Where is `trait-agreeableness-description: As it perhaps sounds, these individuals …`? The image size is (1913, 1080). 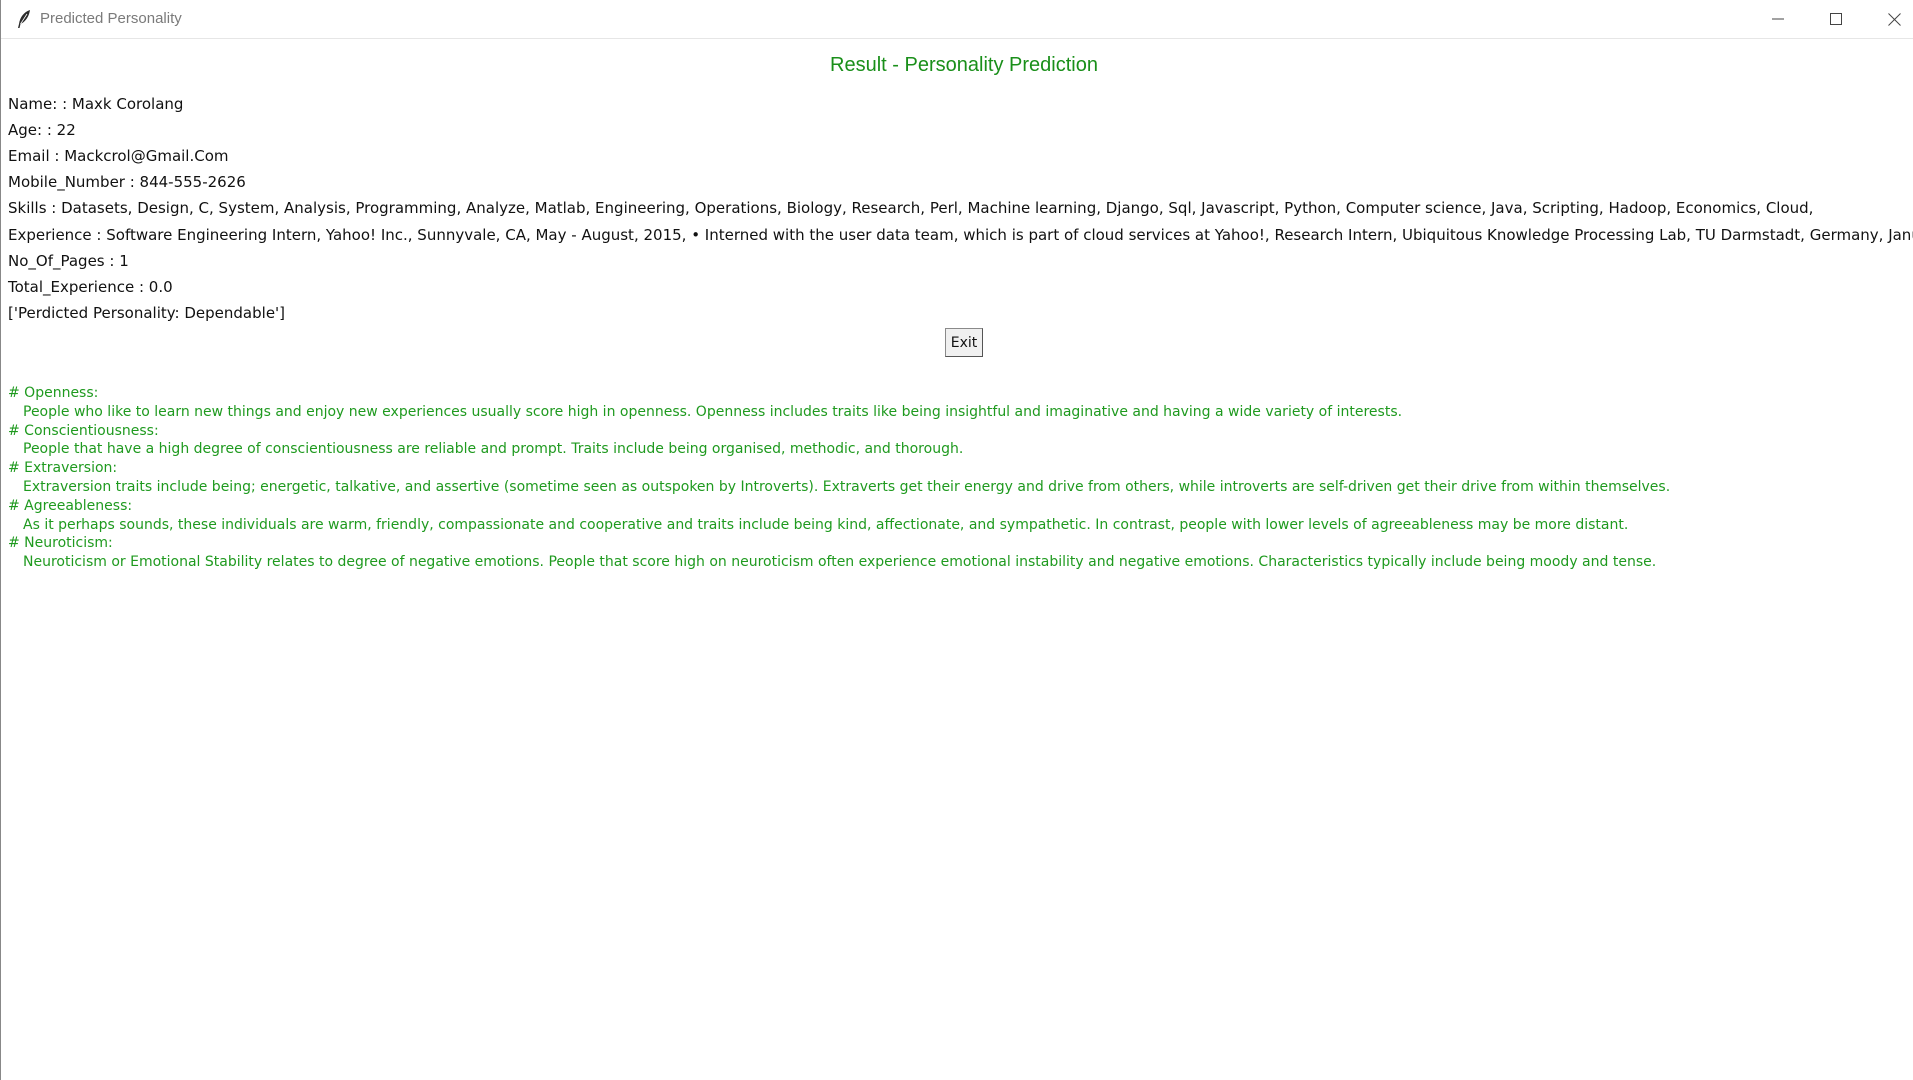 trait-agreeableness-description: As it perhaps sounds, these individuals … is located at coordinates (826, 524).